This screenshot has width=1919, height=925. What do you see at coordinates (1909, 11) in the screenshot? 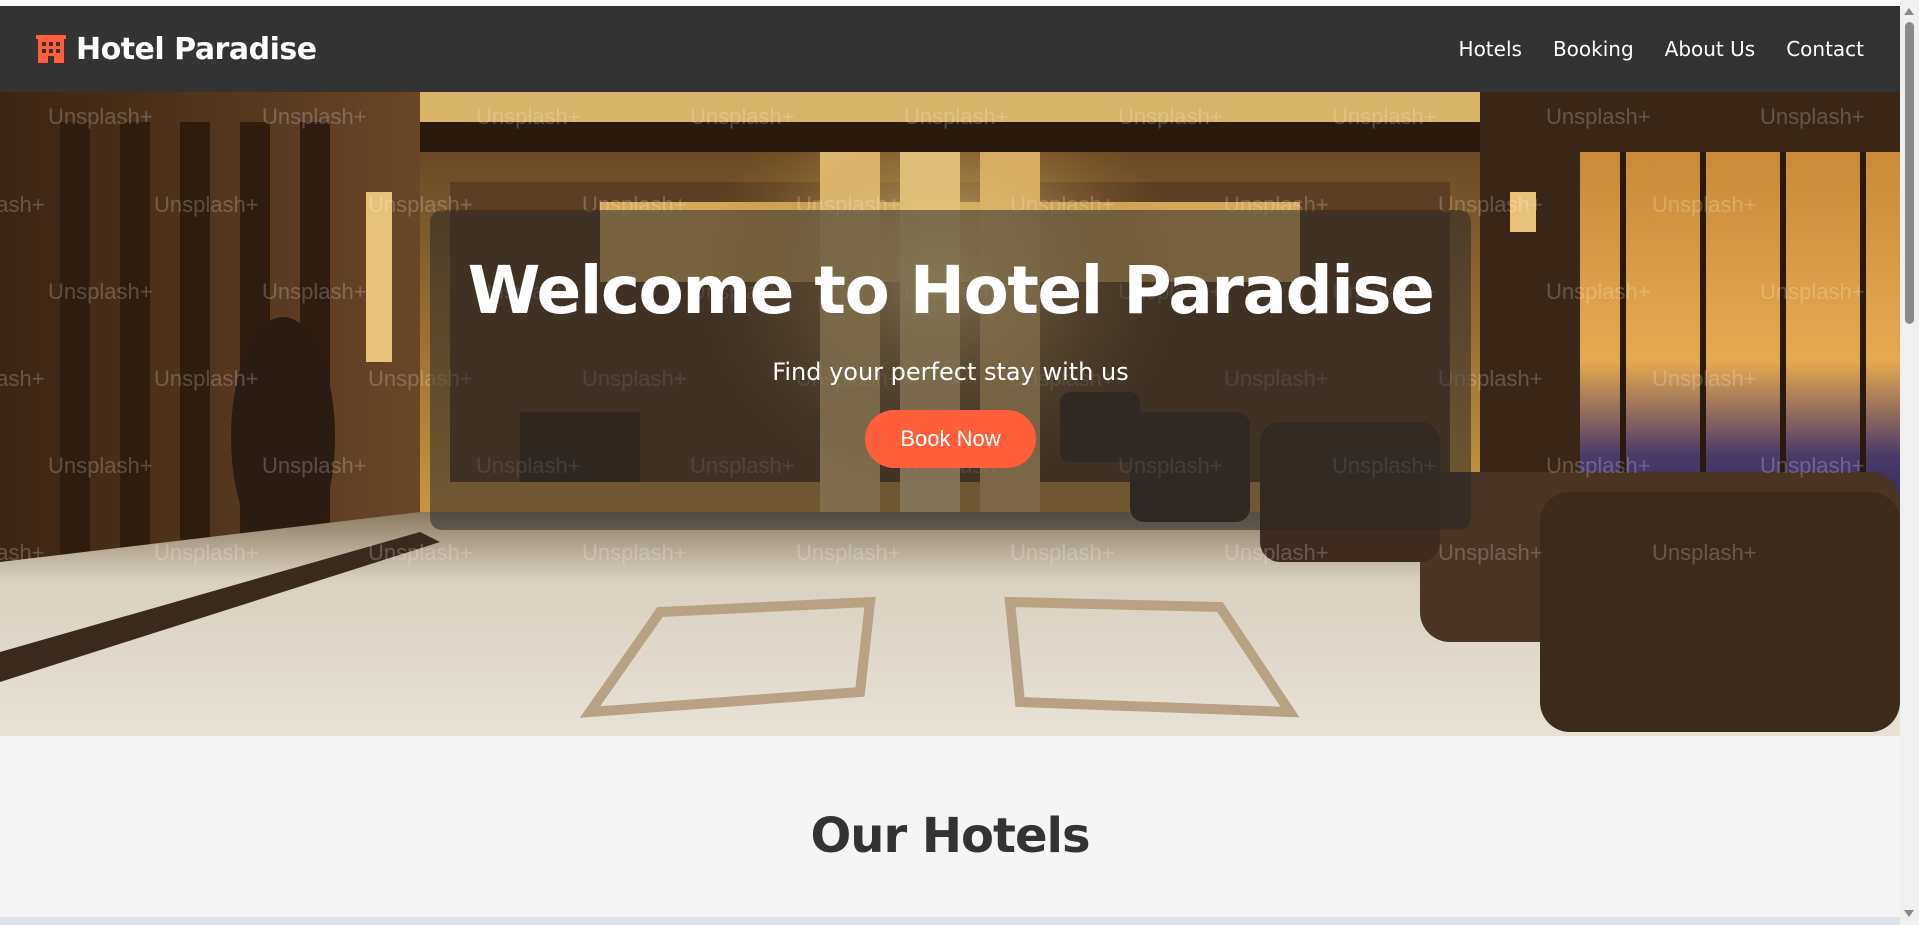
I see `scroll-up-arrow-icon` at bounding box center [1909, 11].